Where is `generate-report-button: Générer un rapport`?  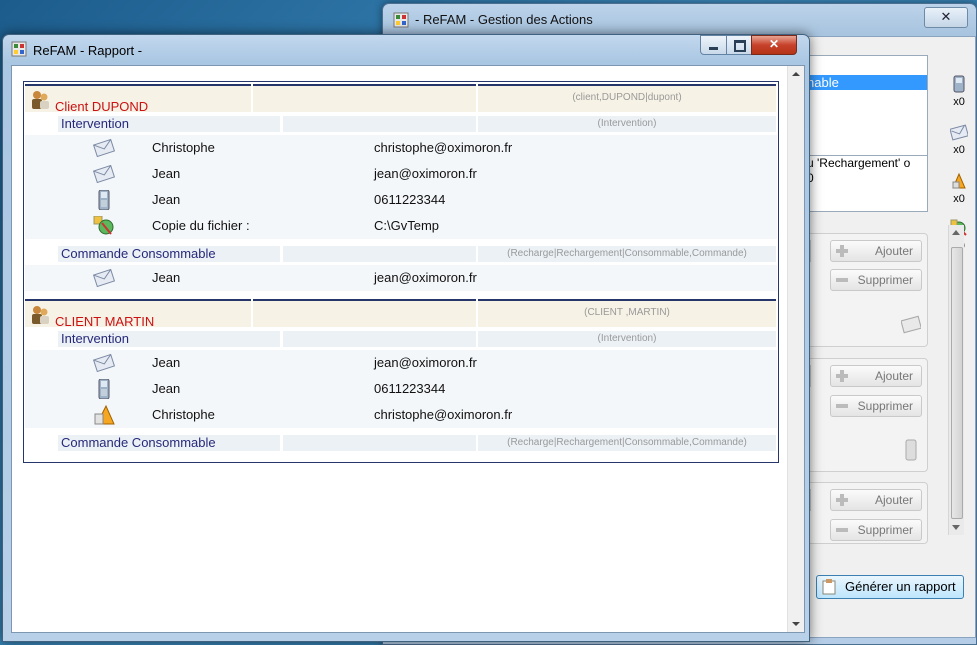
generate-report-button: Générer un rapport is located at coordinates (890, 587).